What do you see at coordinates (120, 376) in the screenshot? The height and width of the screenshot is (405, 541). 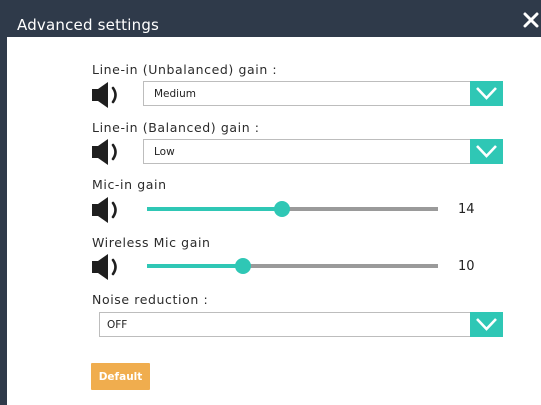 I see `default-button: Default` at bounding box center [120, 376].